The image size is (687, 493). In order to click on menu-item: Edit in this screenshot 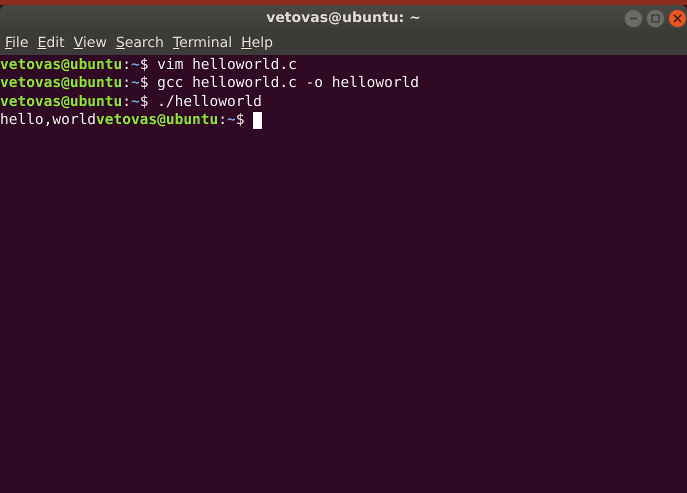, I will do `click(53, 43)`.